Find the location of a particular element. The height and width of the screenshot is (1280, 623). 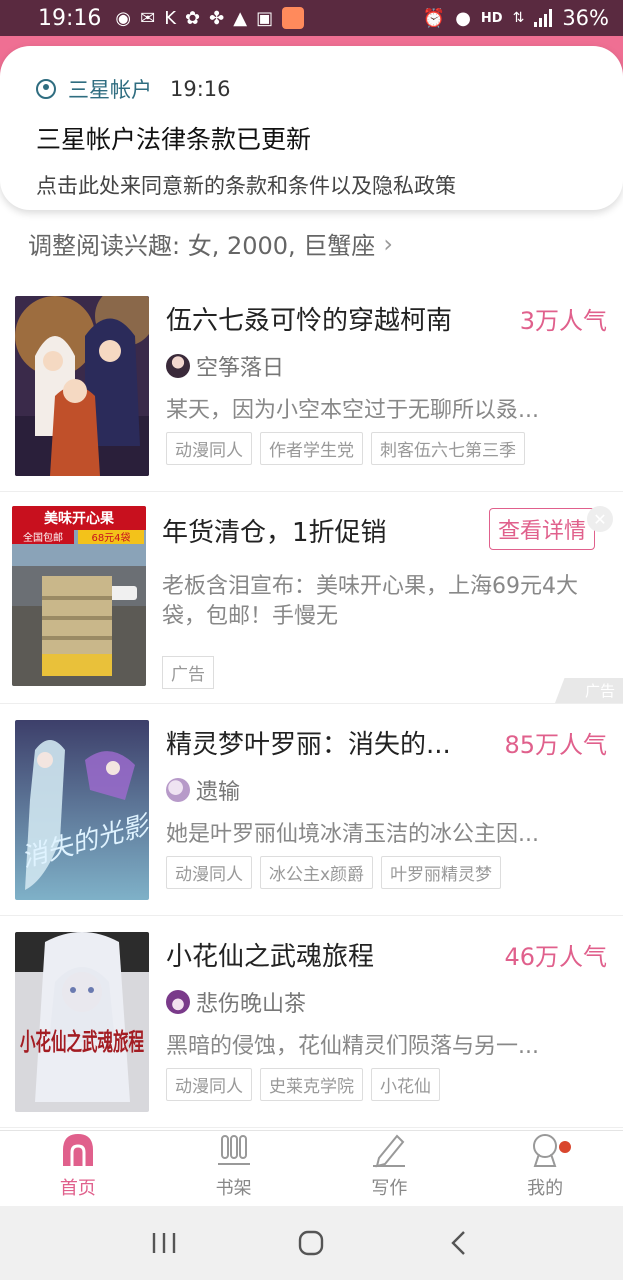

ad-tag: 广告 is located at coordinates (188, 672).